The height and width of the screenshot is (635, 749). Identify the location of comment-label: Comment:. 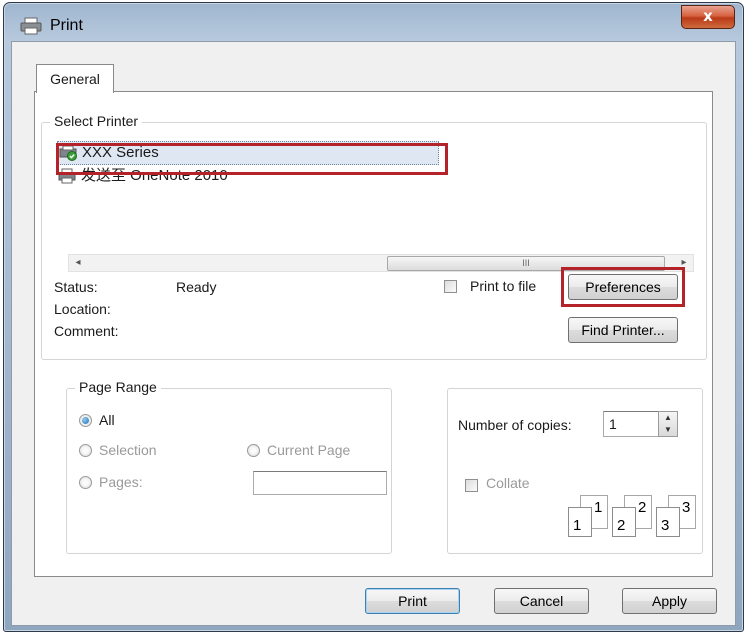
(86, 331).